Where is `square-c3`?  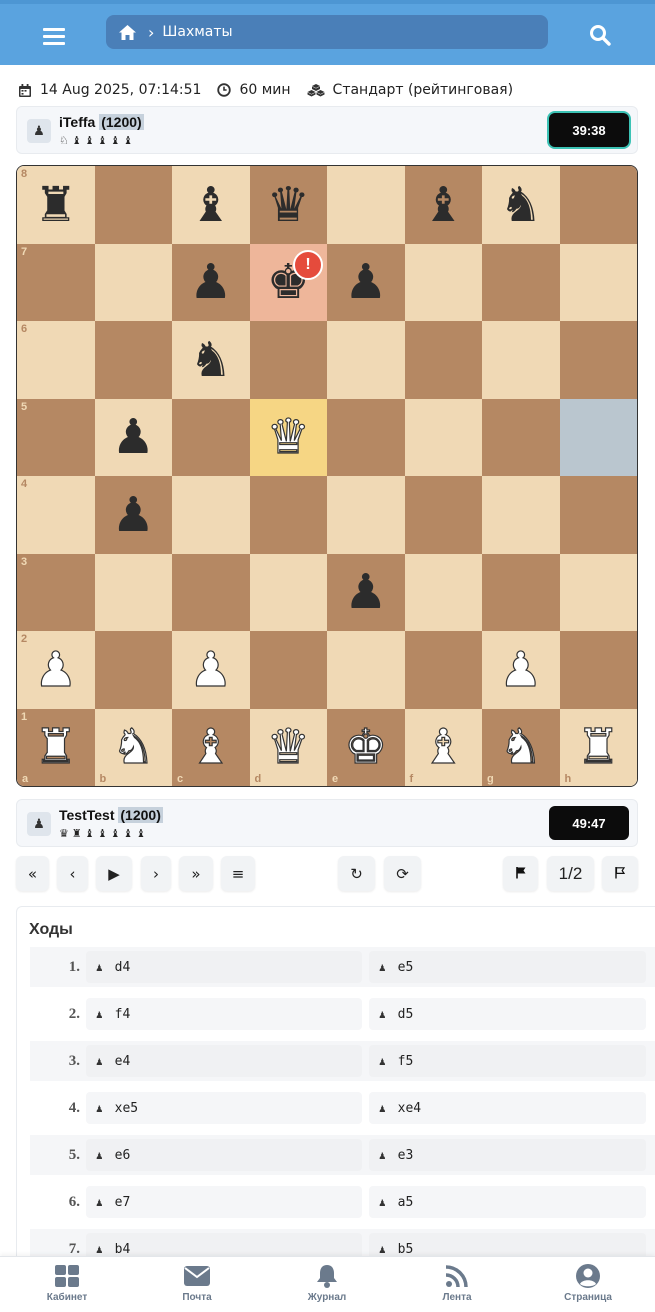
square-c3 is located at coordinates (211, 592).